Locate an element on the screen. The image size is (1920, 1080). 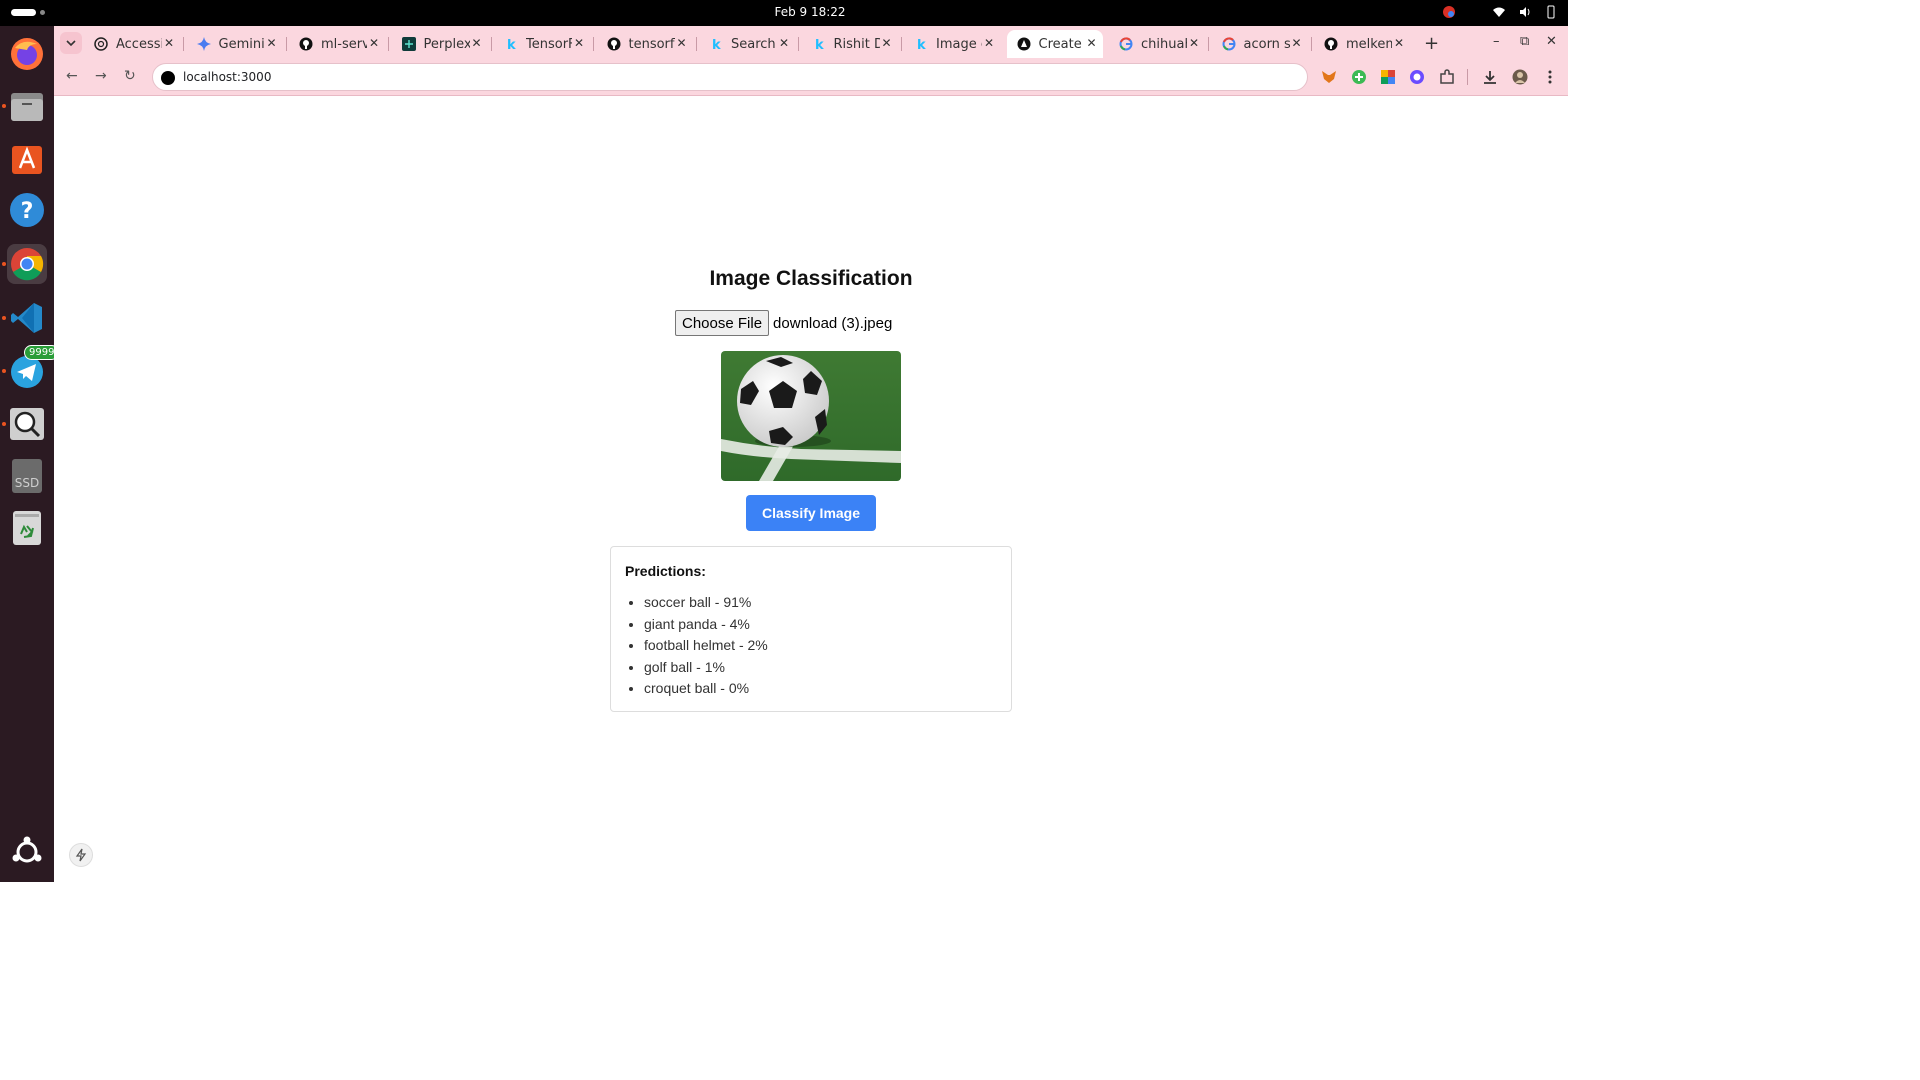
dock: ? 9999 SSD is located at coordinates (30, 454).